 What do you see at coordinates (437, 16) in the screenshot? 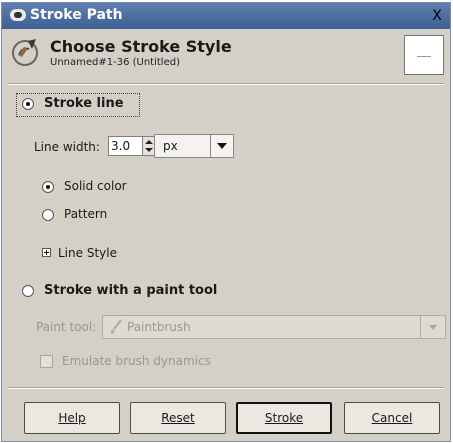
I see `close-button: X` at bounding box center [437, 16].